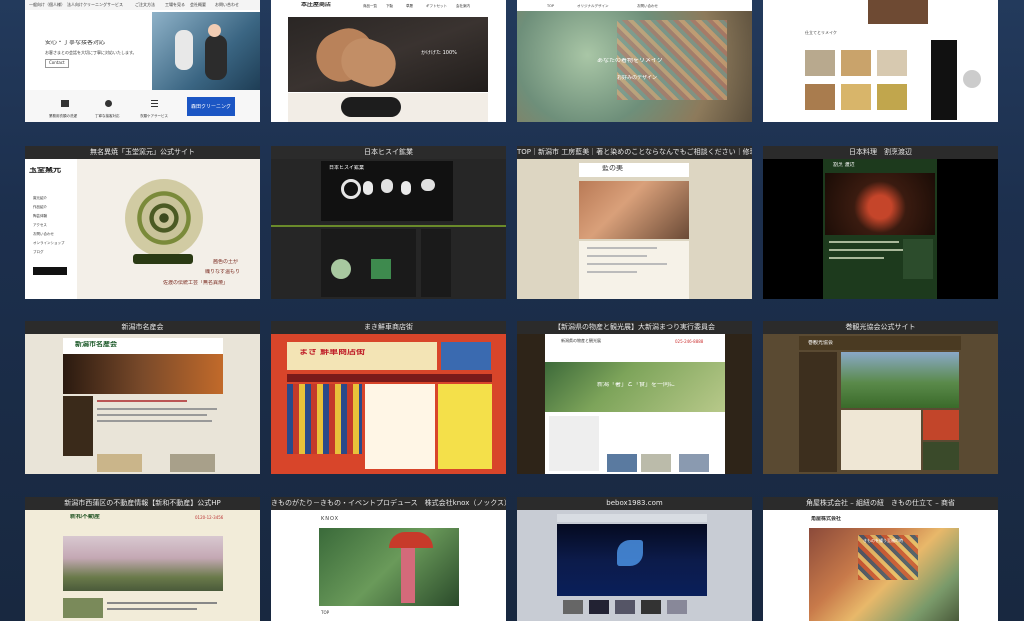  I want to click on site-logo: まき 鮮車商店街, so click(332, 352).